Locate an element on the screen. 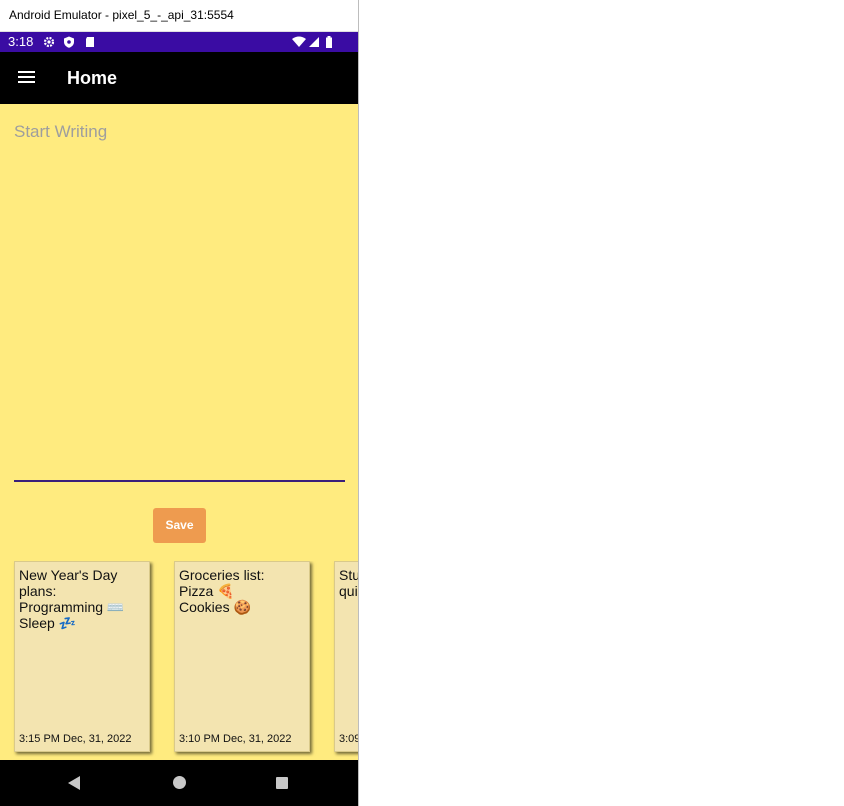 Image resolution: width=844 pixels, height=806 pixels. system-nav-bar is located at coordinates (179, 783).